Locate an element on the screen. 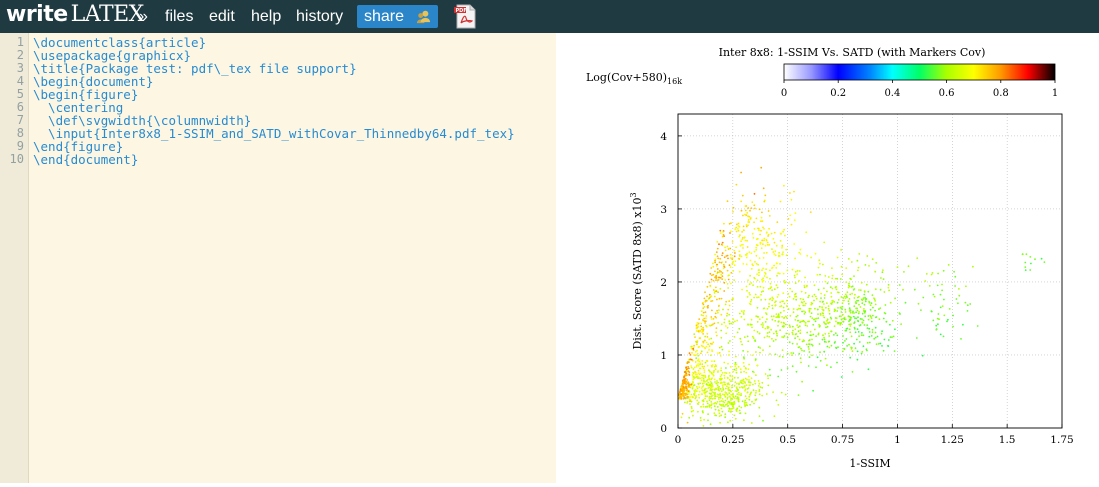  x-tick-label: 1.5 is located at coordinates (1007, 440).